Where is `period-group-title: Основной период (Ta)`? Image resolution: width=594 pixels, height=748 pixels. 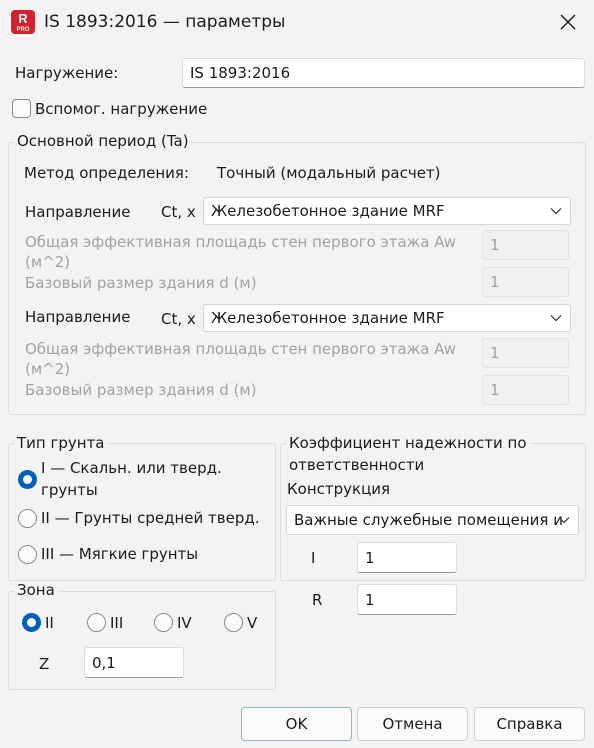 period-group-title: Основной период (Ta) is located at coordinates (103, 141).